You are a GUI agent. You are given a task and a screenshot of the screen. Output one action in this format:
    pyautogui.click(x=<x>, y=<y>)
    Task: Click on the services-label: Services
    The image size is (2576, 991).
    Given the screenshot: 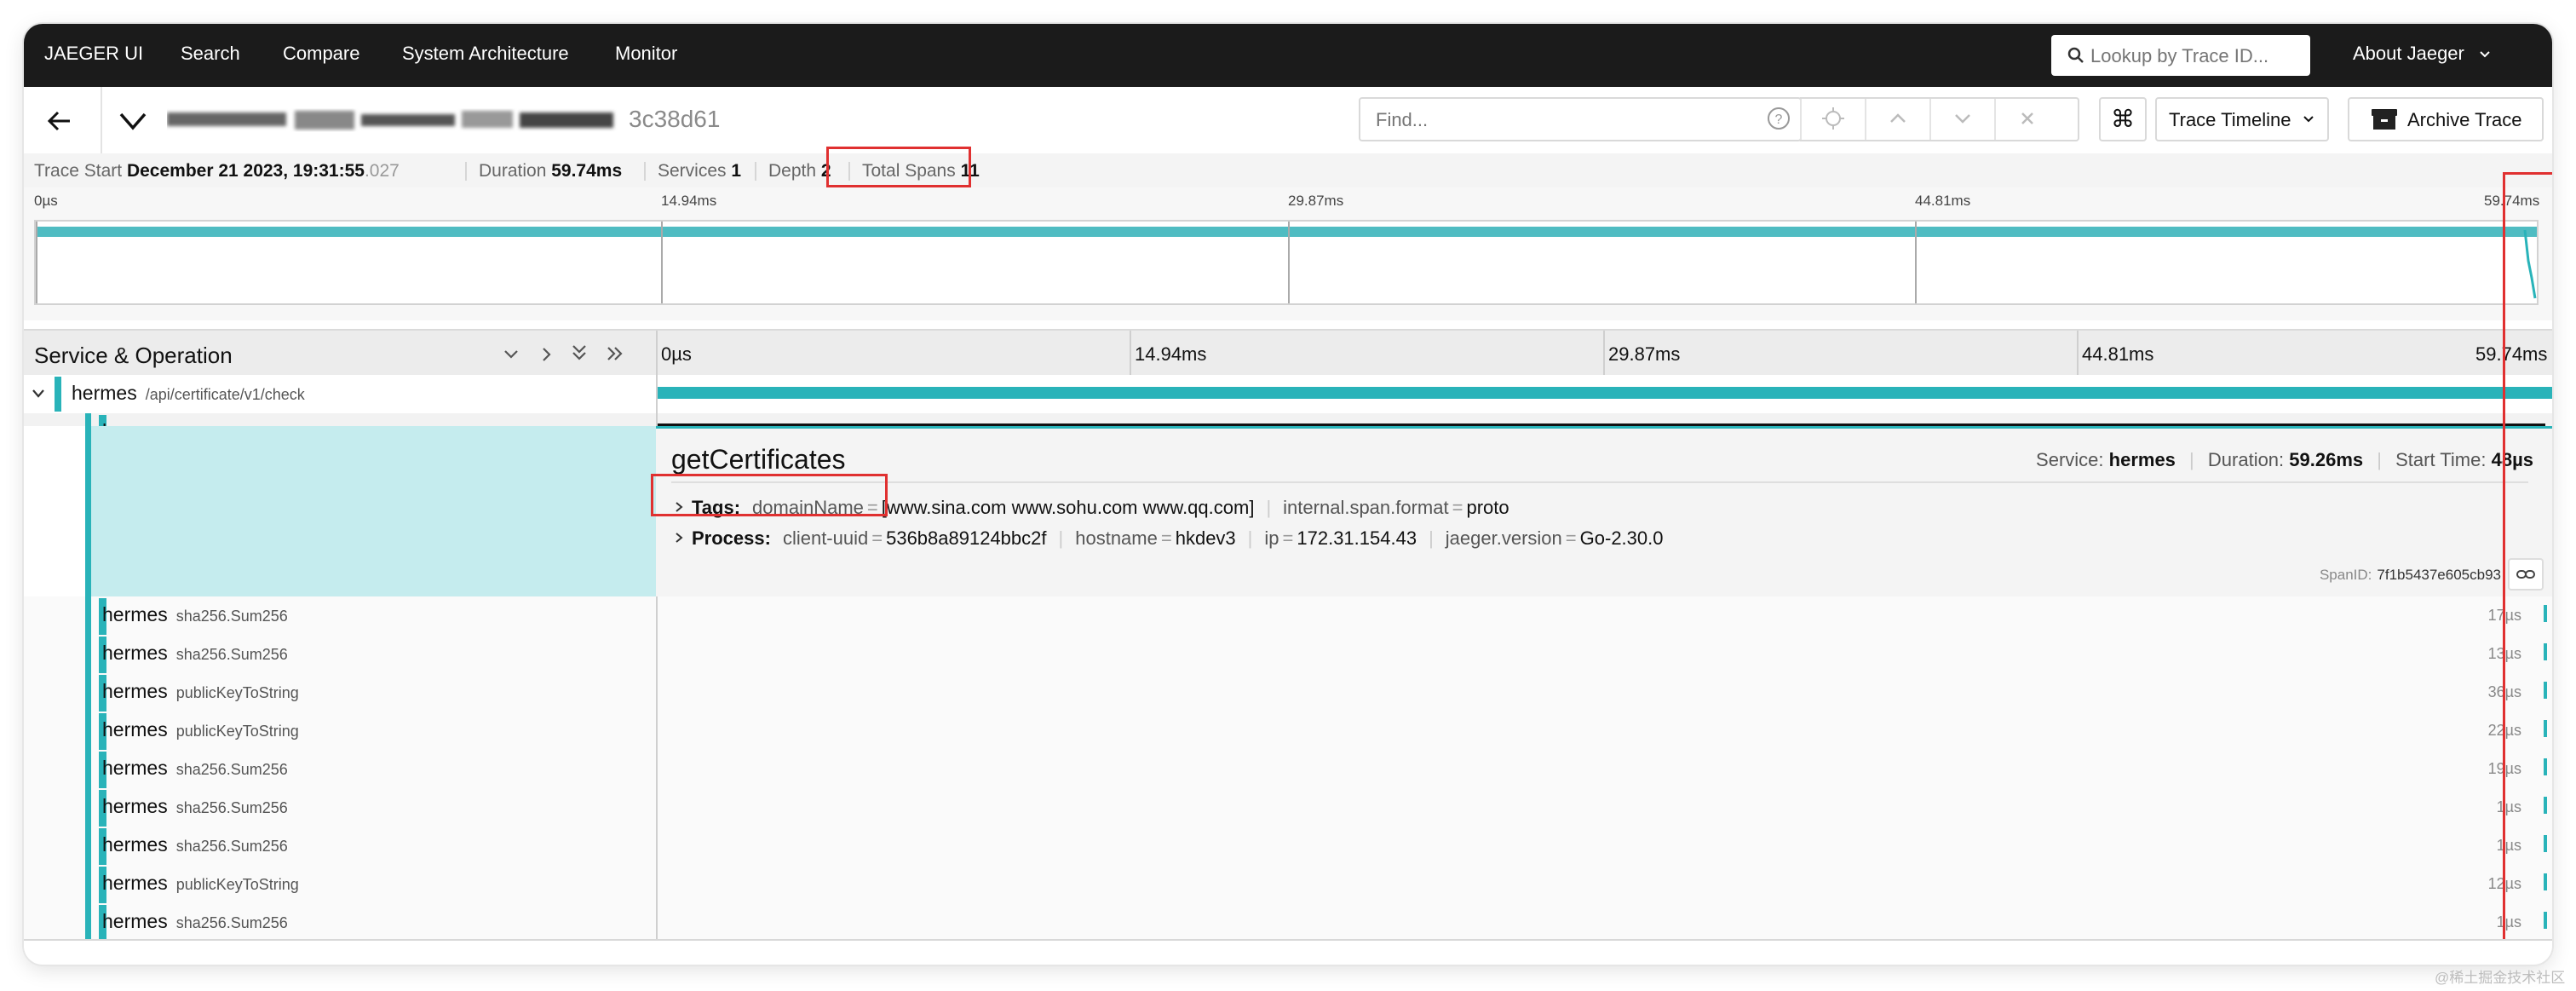 What is the action you would take?
    pyautogui.click(x=693, y=171)
    